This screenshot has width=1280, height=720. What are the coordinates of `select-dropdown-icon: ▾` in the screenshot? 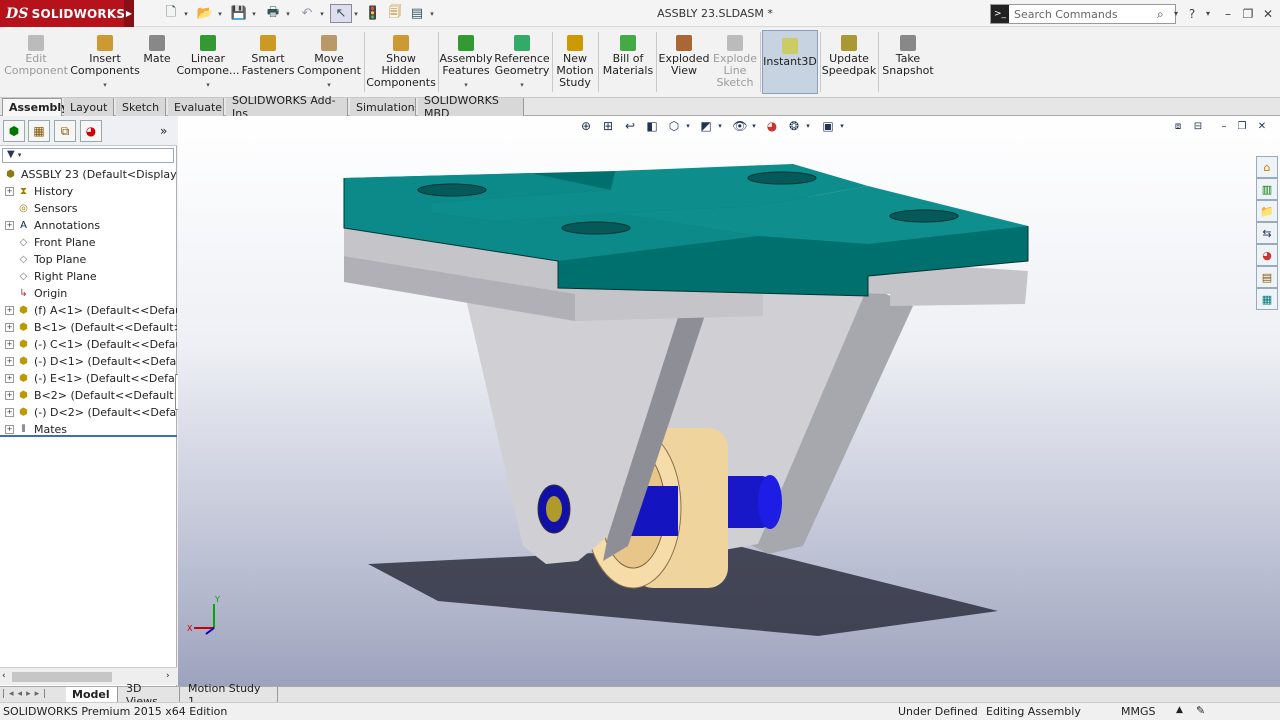 It's located at (356, 13).